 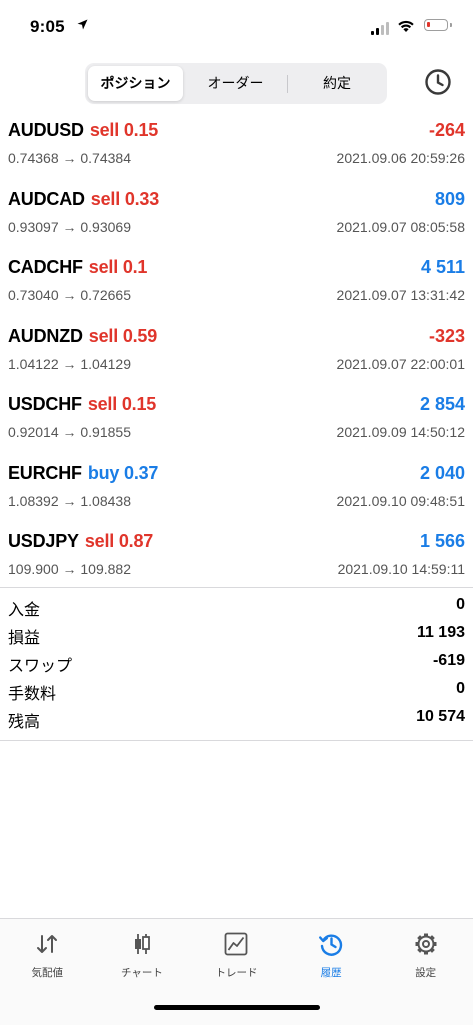 What do you see at coordinates (43, 541) in the screenshot?
I see `position-symbol: USDJPY` at bounding box center [43, 541].